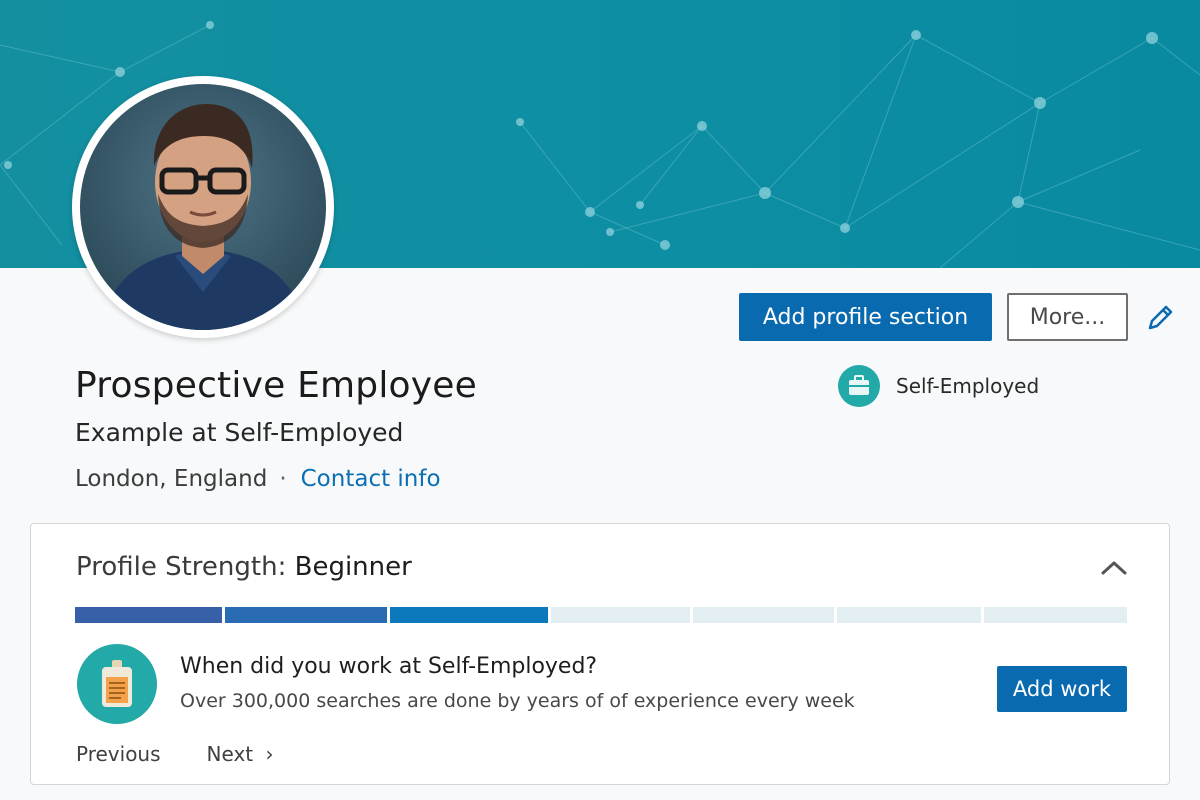 The image size is (1200, 800). Describe the element at coordinates (185, 567) in the screenshot. I see `profile-strength-label: Profile Strength:` at that location.